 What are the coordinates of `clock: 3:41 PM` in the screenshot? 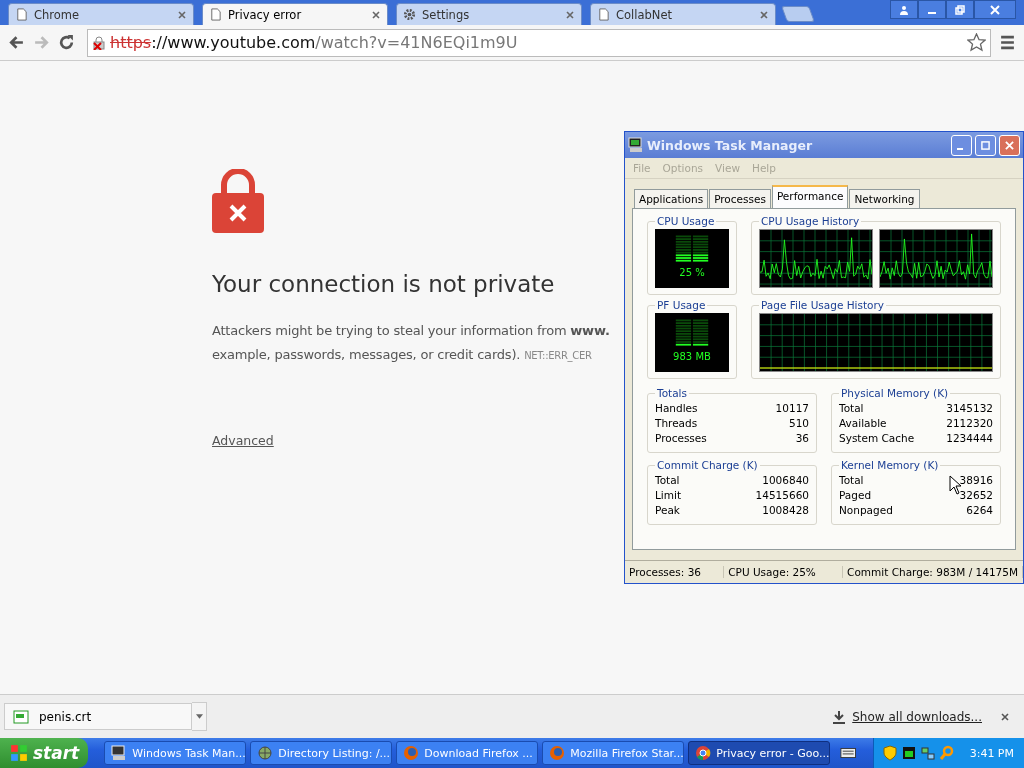 It's located at (991, 753).